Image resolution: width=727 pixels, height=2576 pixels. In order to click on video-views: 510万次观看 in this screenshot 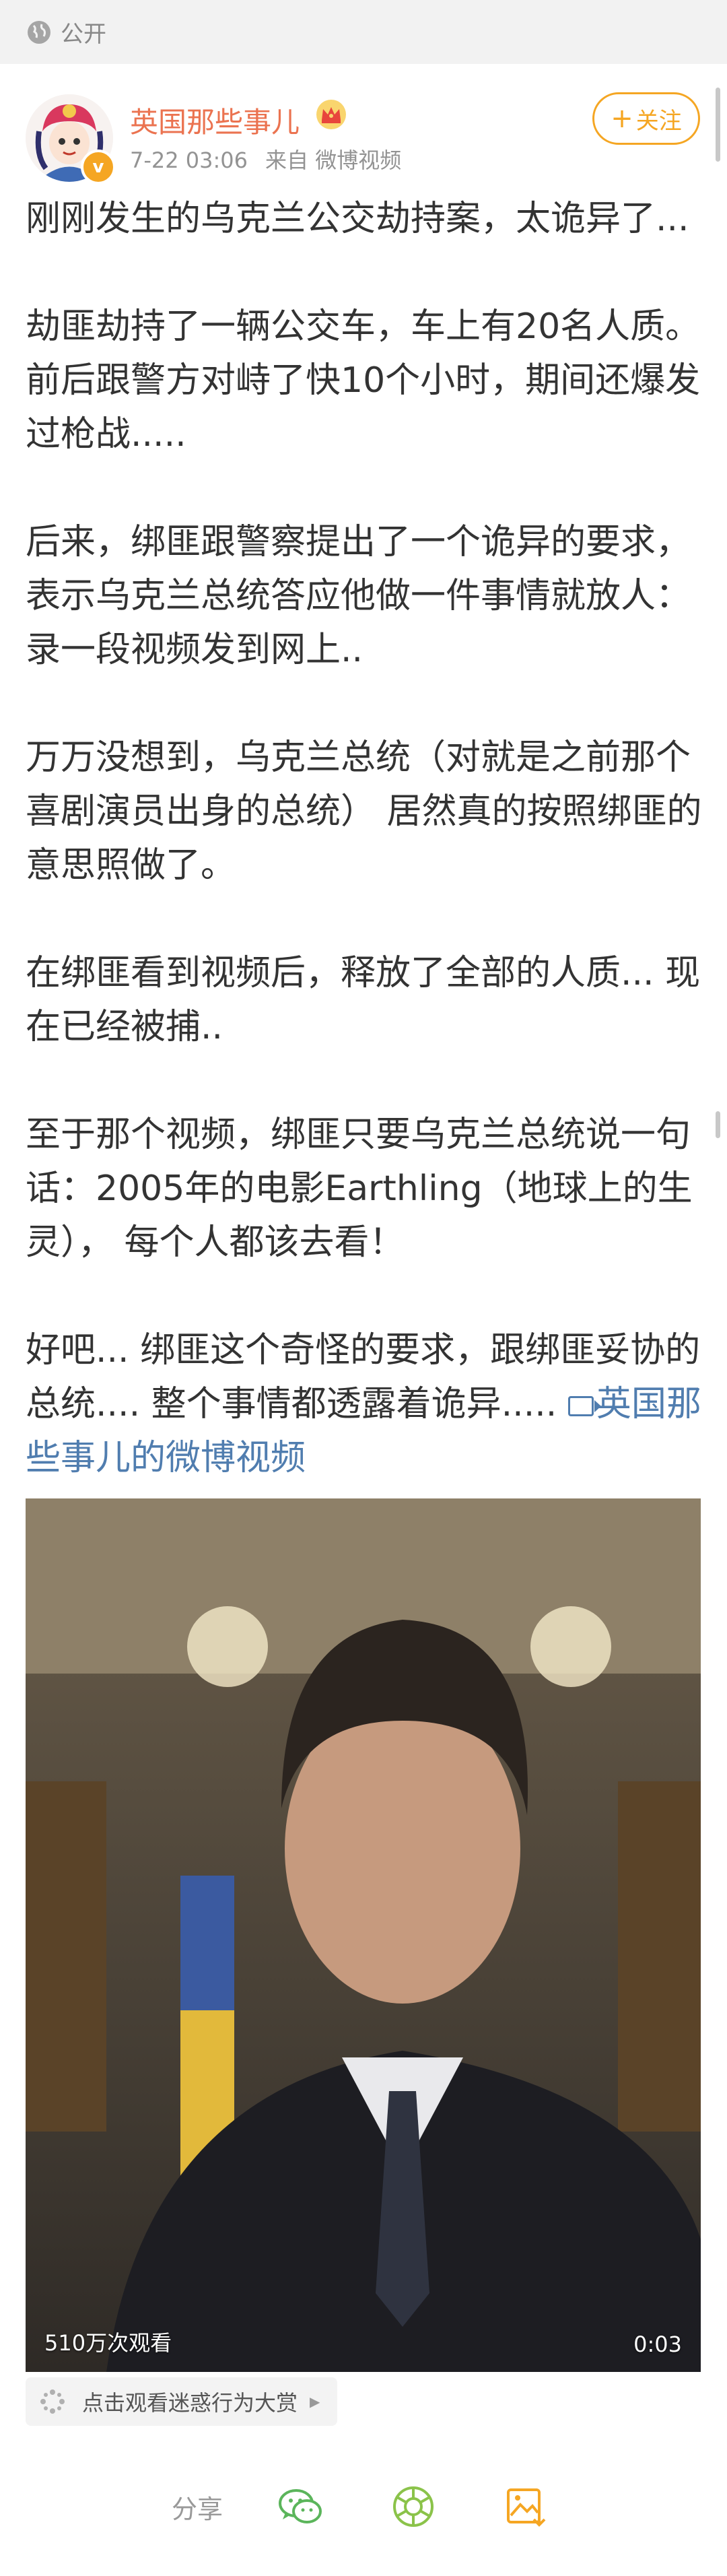, I will do `click(108, 2343)`.